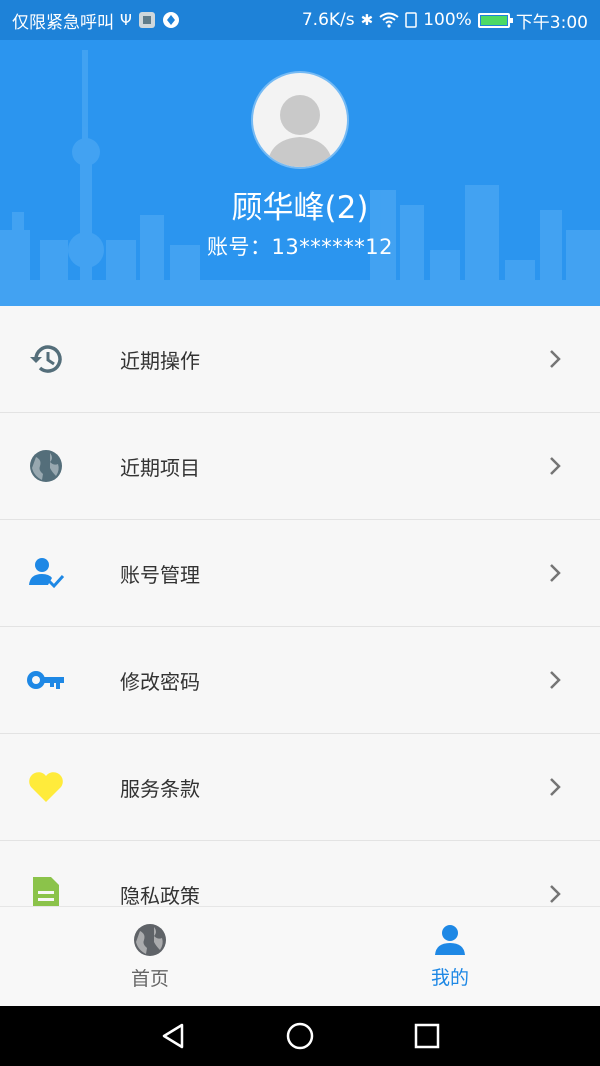 This screenshot has width=600, height=1066. I want to click on clock: 下午3:00, so click(551, 22).